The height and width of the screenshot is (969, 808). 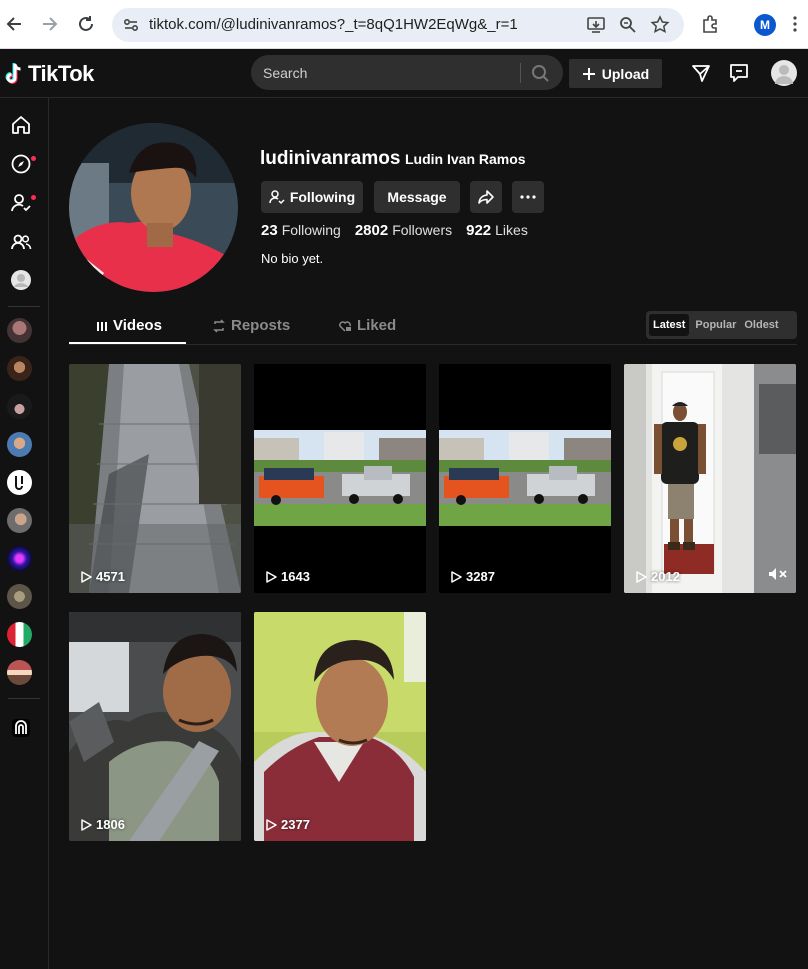 What do you see at coordinates (311, 230) in the screenshot?
I see `following-stat-label: Following` at bounding box center [311, 230].